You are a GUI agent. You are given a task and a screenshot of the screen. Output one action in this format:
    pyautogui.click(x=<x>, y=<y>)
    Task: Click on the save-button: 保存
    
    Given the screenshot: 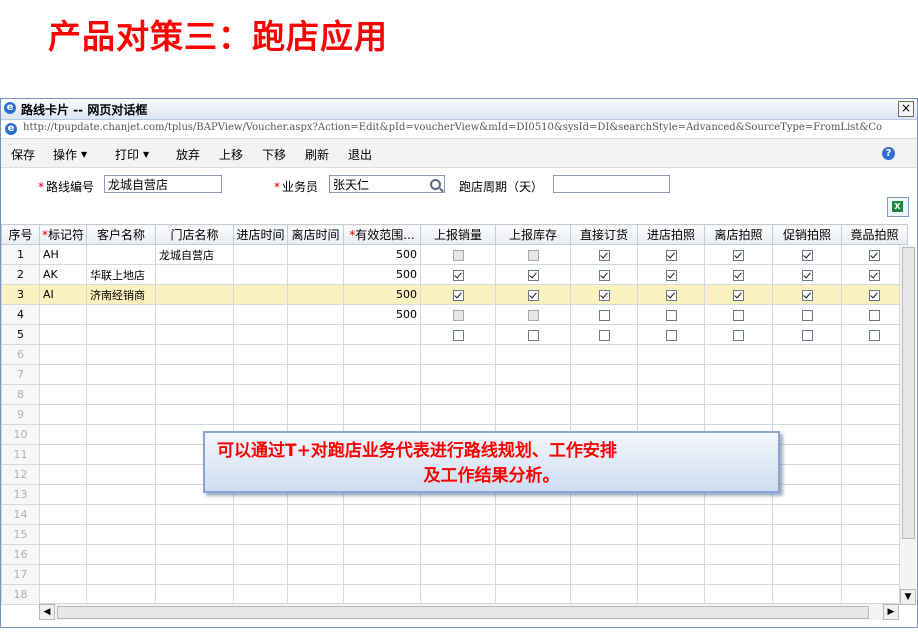 What is the action you would take?
    pyautogui.click(x=23, y=154)
    